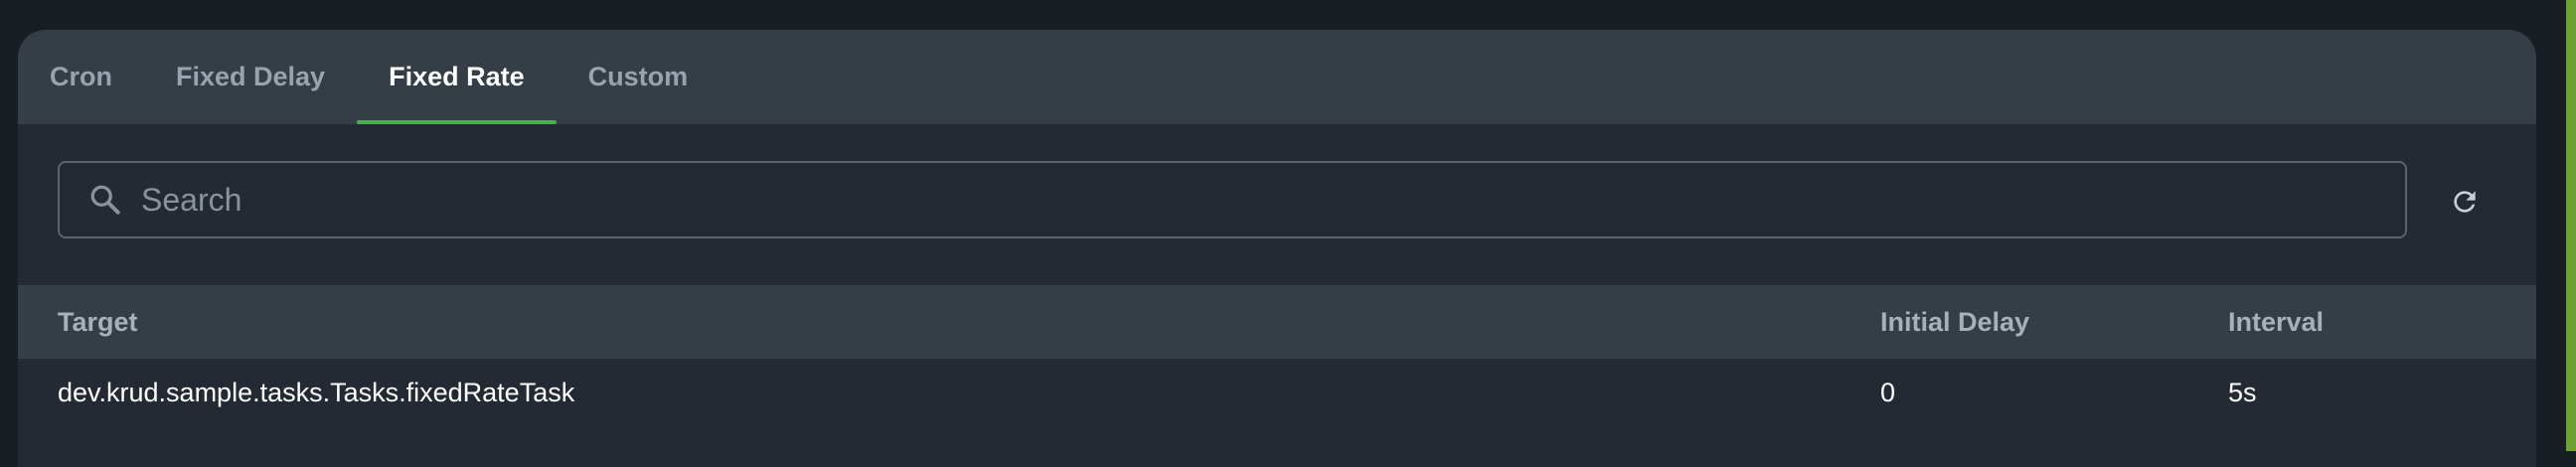  What do you see at coordinates (81, 77) in the screenshot?
I see `tab-cron: Cron` at bounding box center [81, 77].